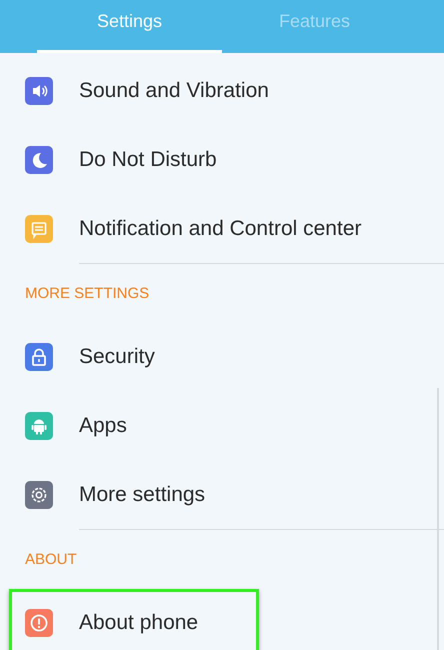  Describe the element at coordinates (222, 619) in the screenshot. I see `settings-item: About phone` at that location.